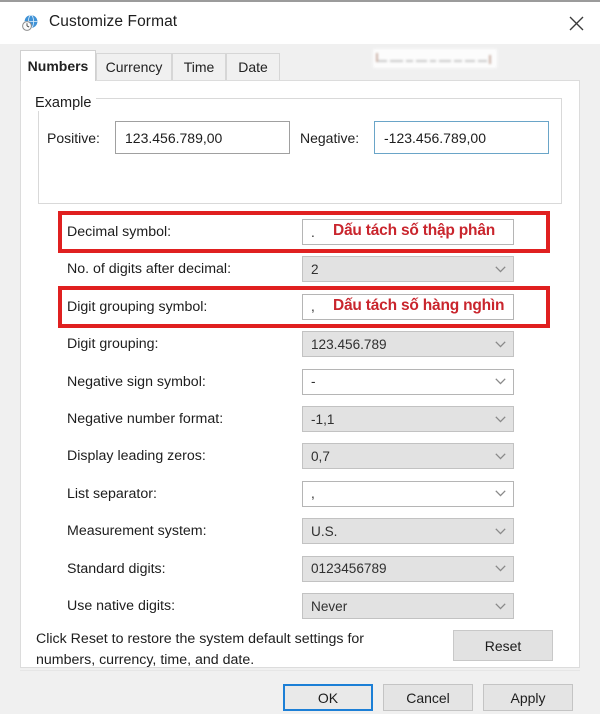 The image size is (600, 714). What do you see at coordinates (313, 382) in the screenshot?
I see `value-negative-sign-symbol: -` at bounding box center [313, 382].